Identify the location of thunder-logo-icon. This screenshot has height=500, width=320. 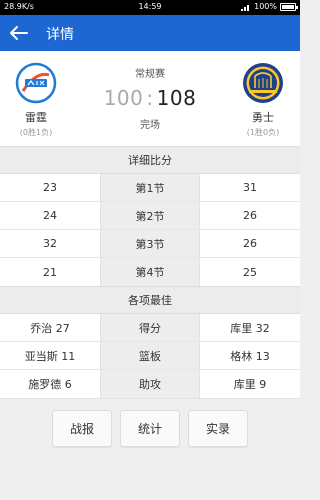
(36, 83).